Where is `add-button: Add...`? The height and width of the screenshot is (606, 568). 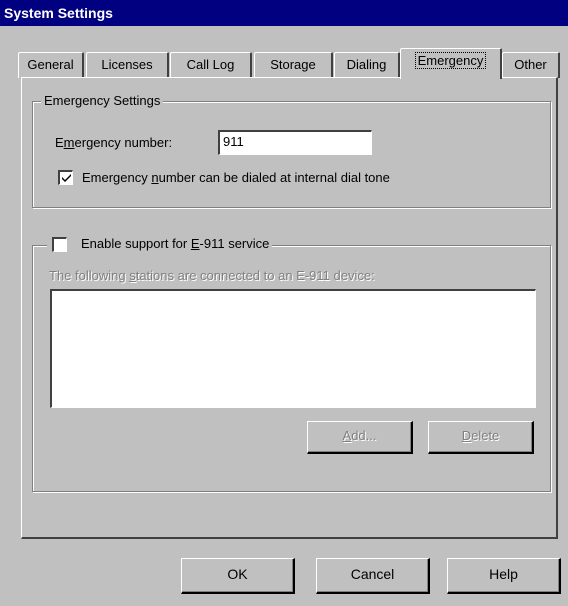 add-button: Add... is located at coordinates (360, 437).